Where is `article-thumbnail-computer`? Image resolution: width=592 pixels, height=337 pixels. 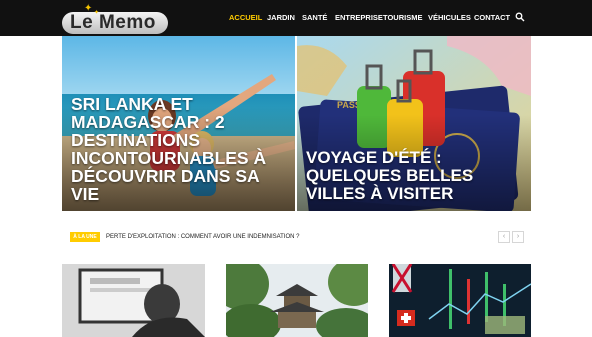 article-thumbnail-computer is located at coordinates (133, 300).